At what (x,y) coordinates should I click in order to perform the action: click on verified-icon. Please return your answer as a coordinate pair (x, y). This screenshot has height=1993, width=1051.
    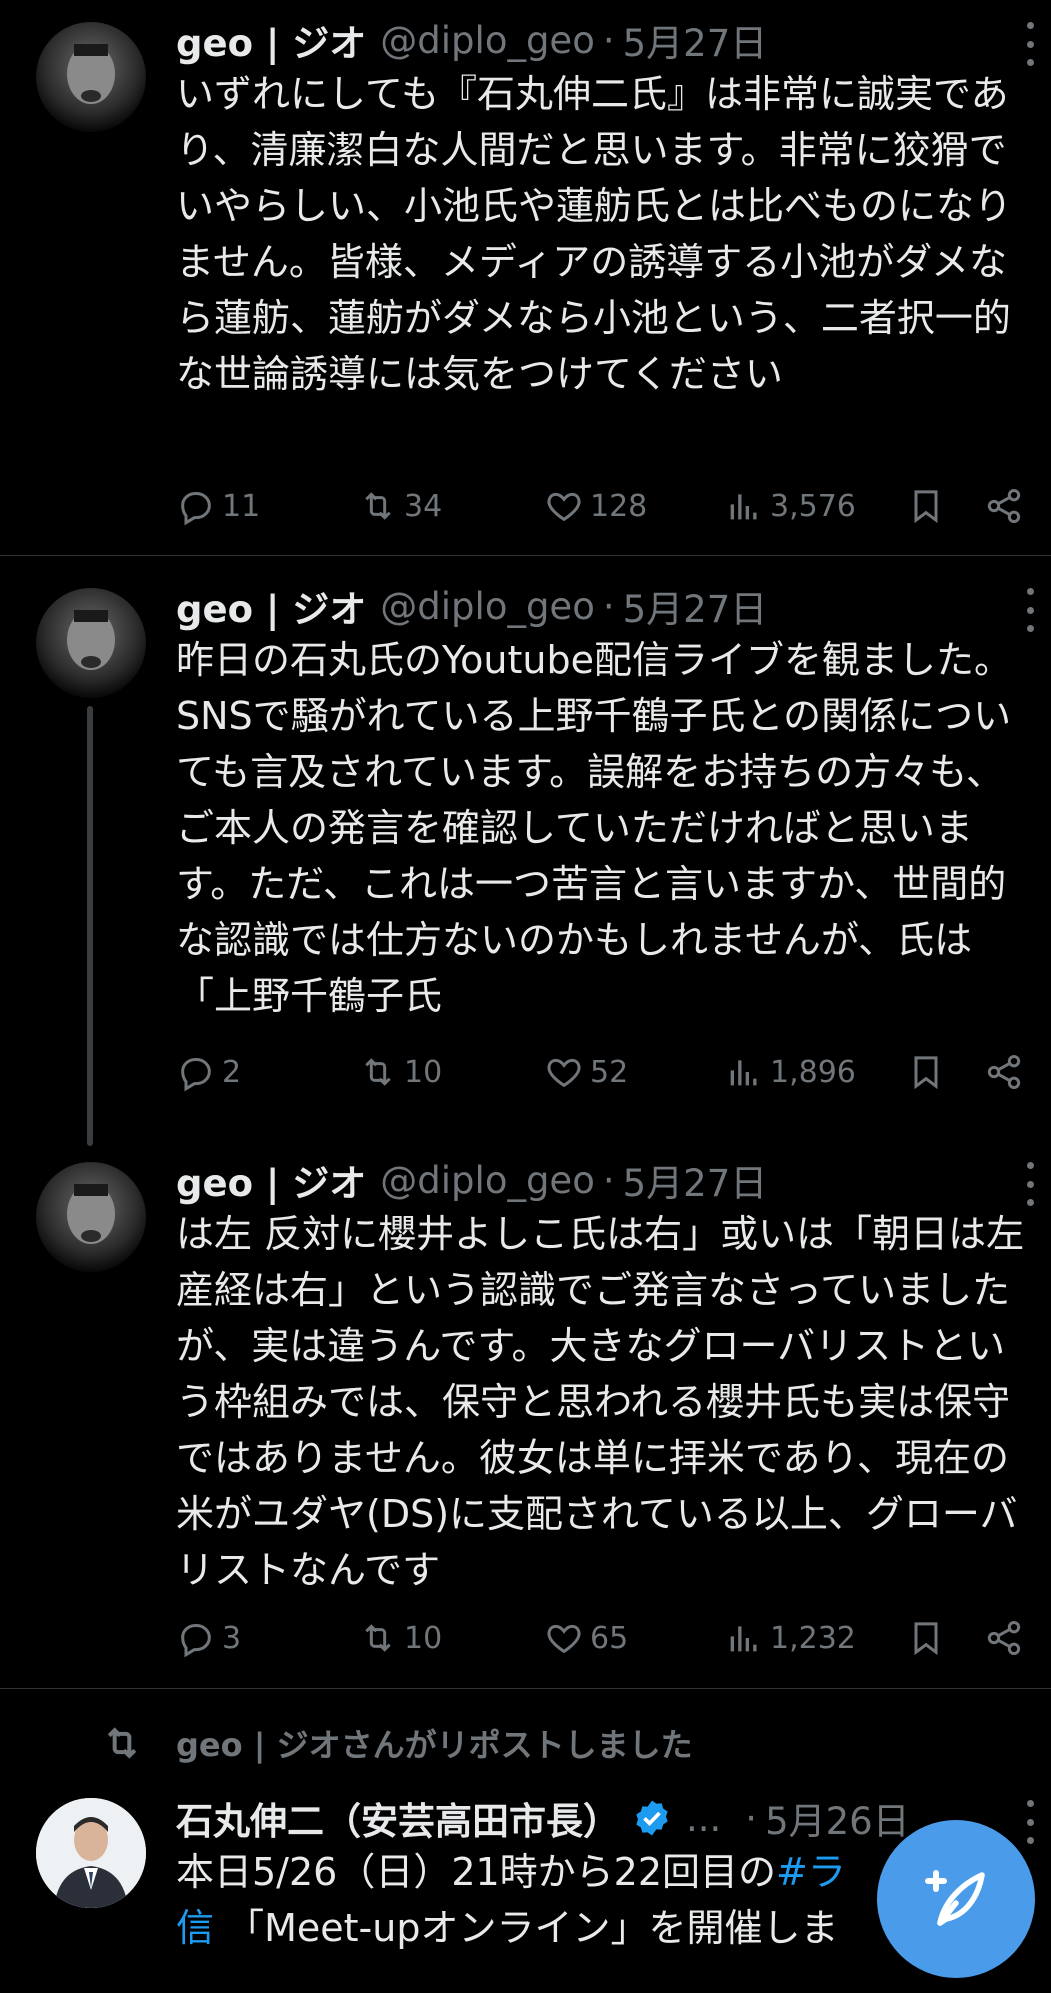
    Looking at the image, I should click on (652, 1818).